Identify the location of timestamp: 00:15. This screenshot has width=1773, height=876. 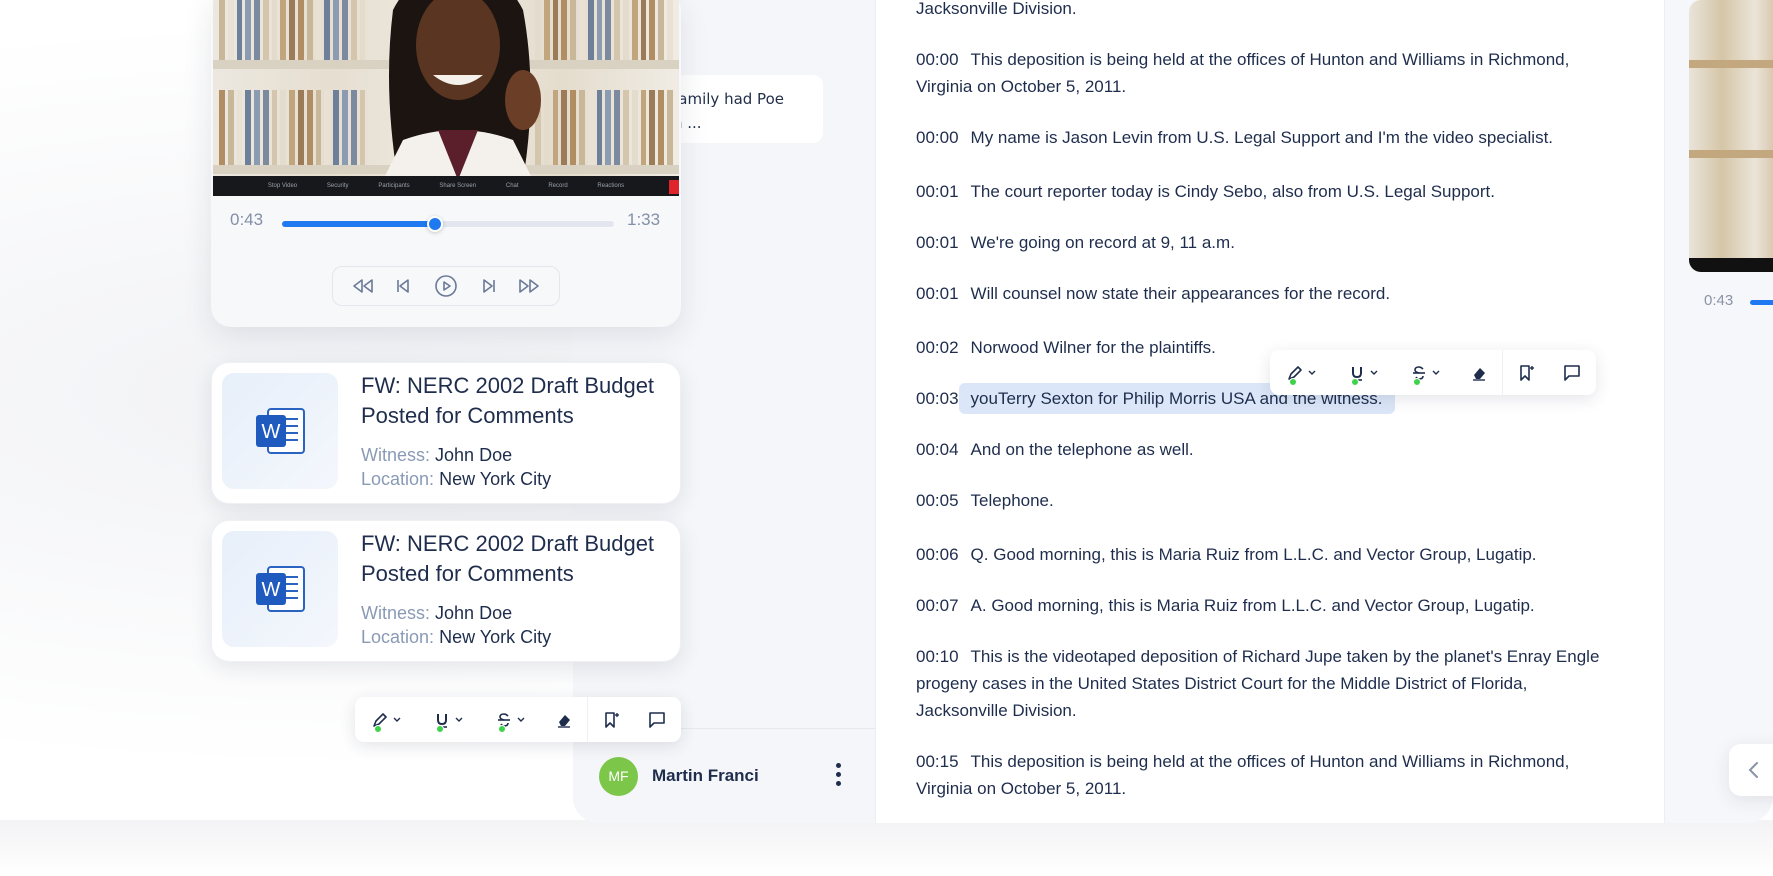
(937, 761).